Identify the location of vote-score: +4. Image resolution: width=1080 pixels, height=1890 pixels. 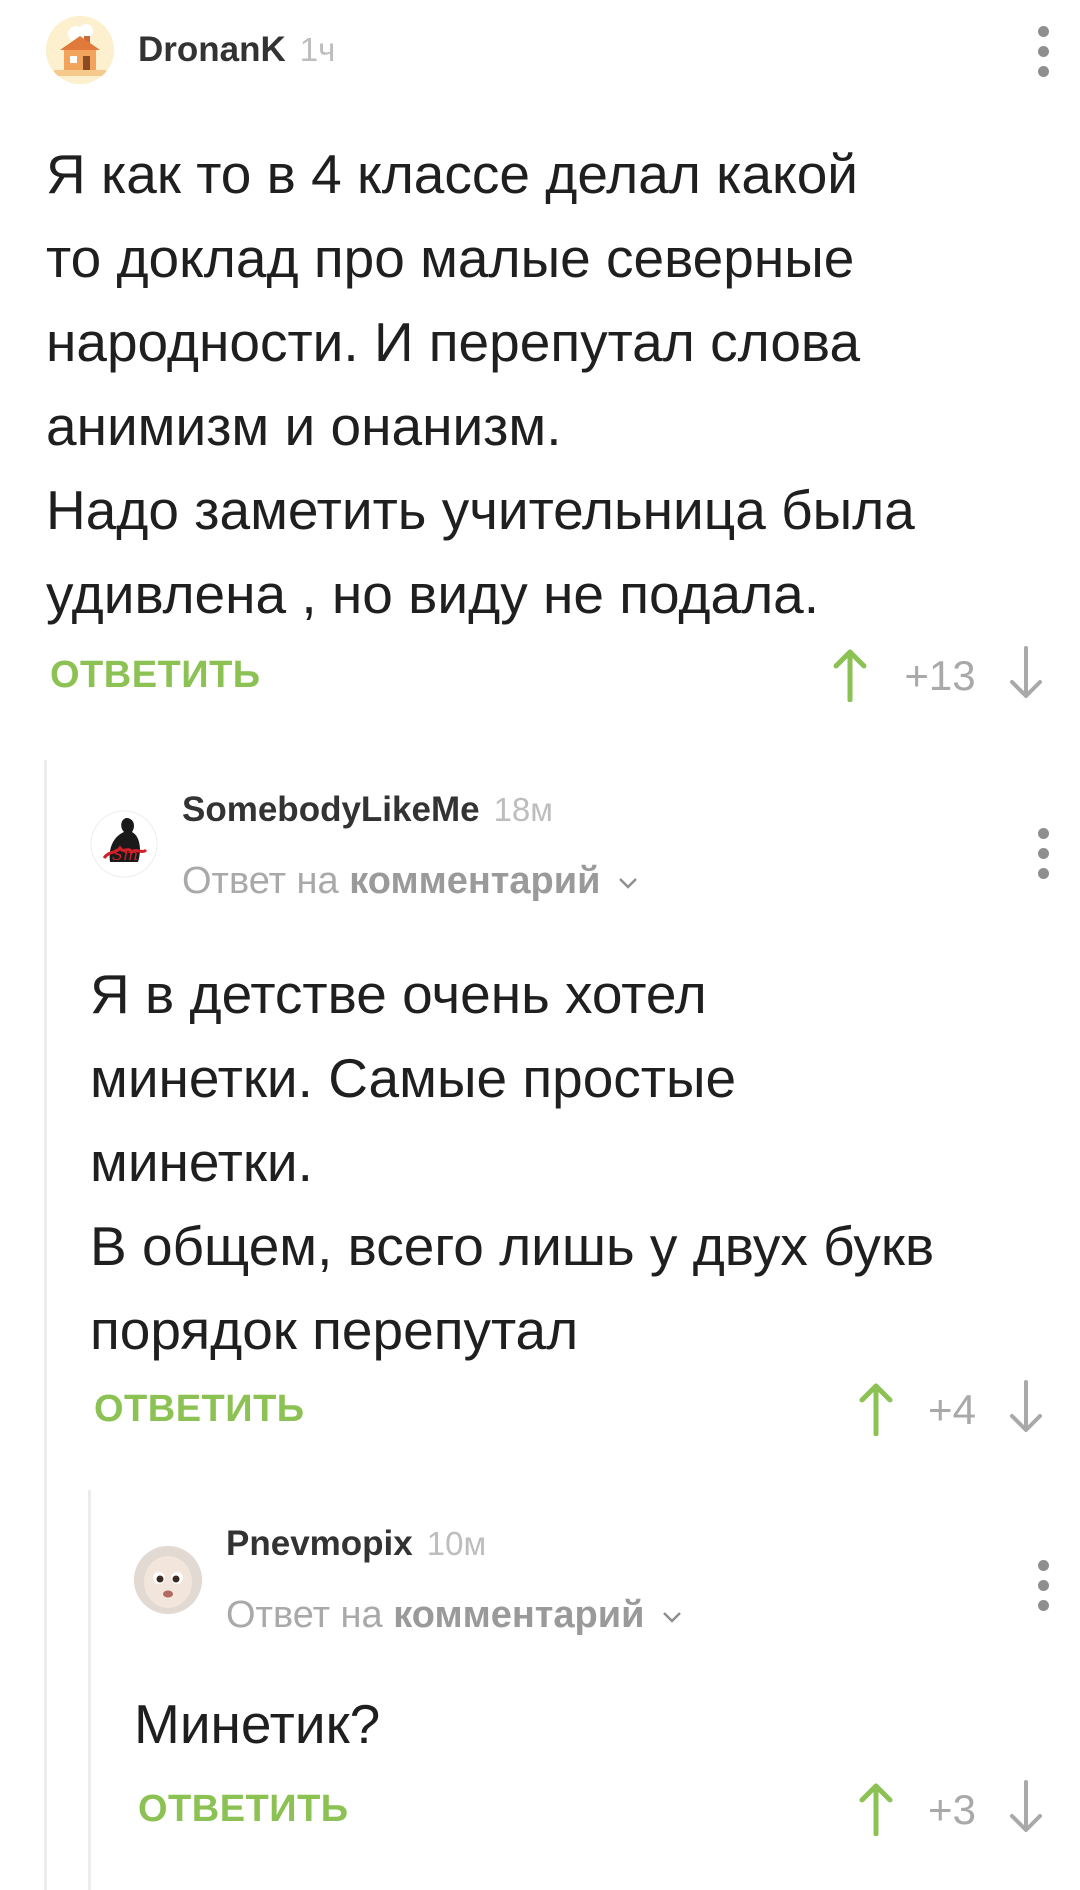
(952, 1409).